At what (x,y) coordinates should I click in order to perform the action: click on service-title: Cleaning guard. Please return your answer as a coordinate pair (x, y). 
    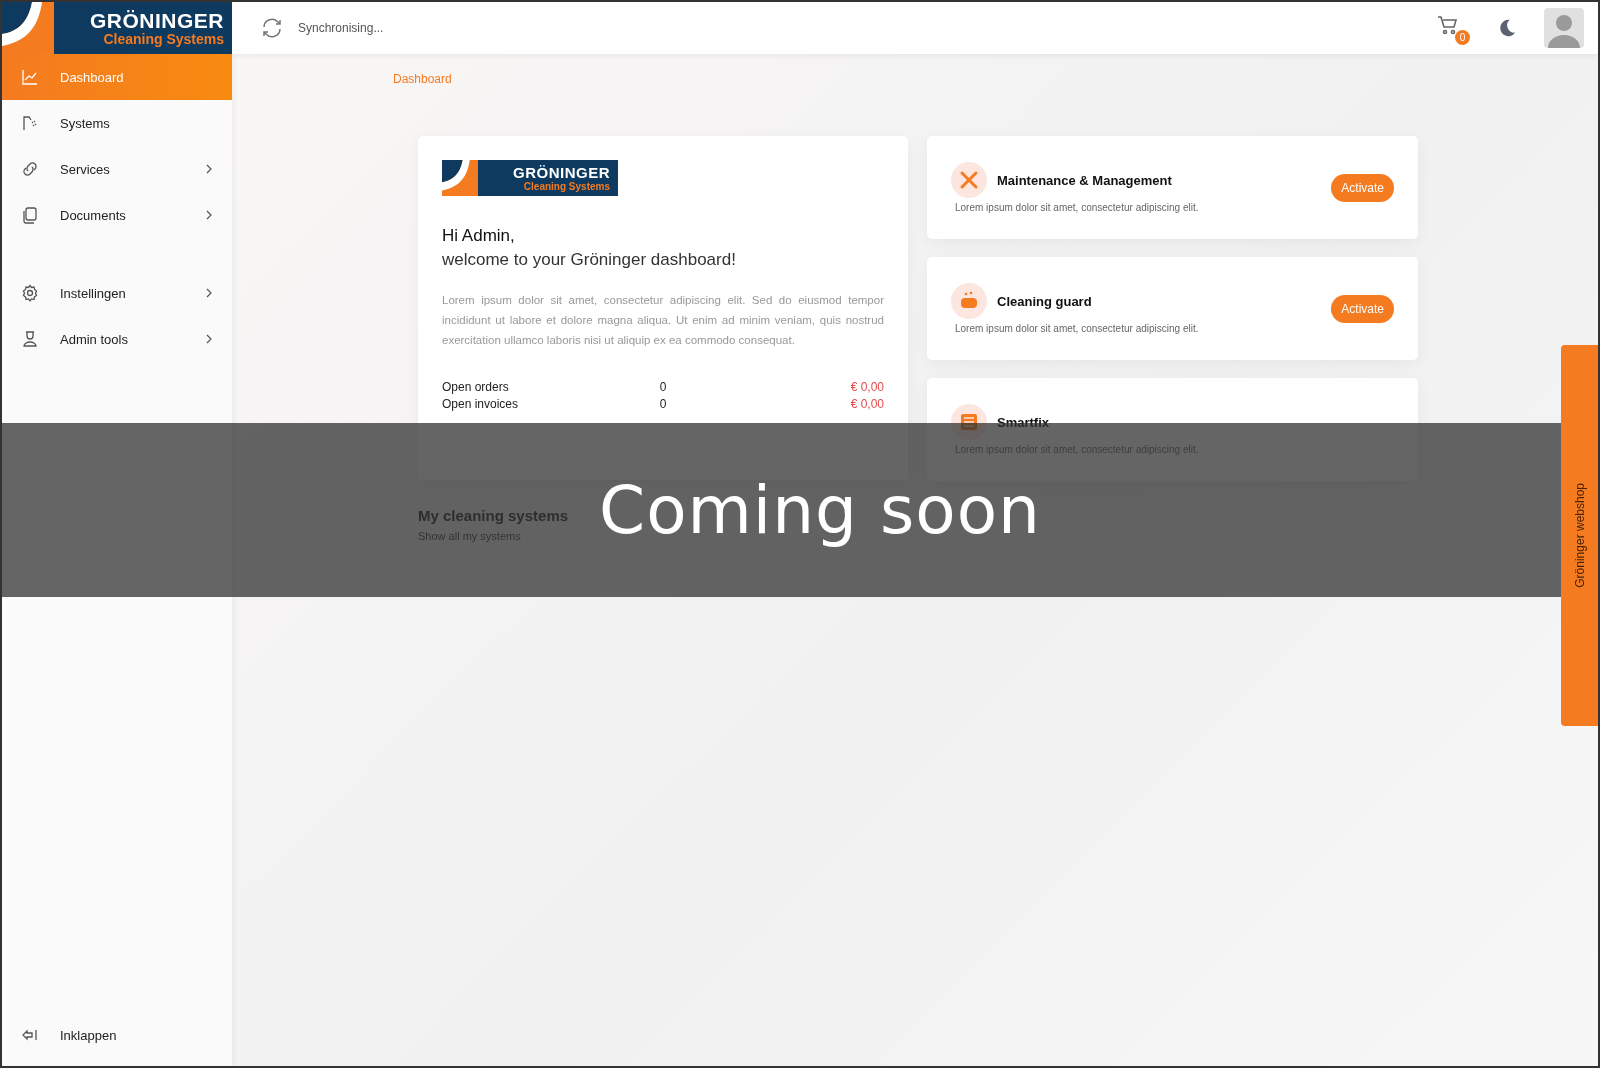
    Looking at the image, I should click on (1044, 301).